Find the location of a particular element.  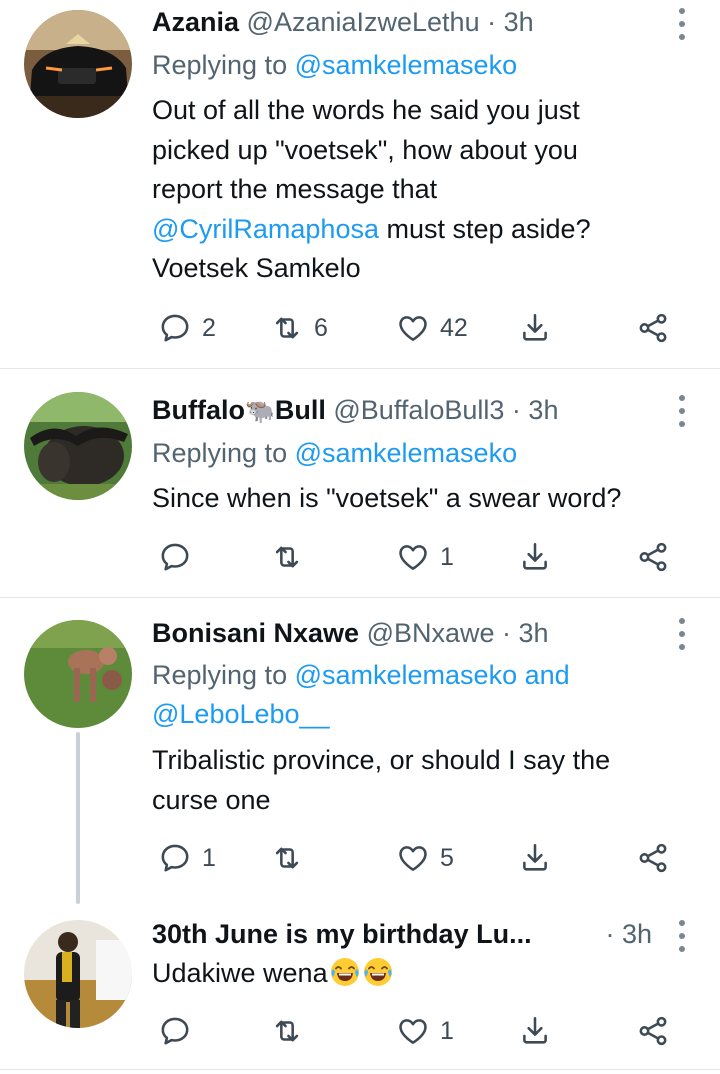

mention-link: @CyrilRamaphosa is located at coordinates (265, 229).